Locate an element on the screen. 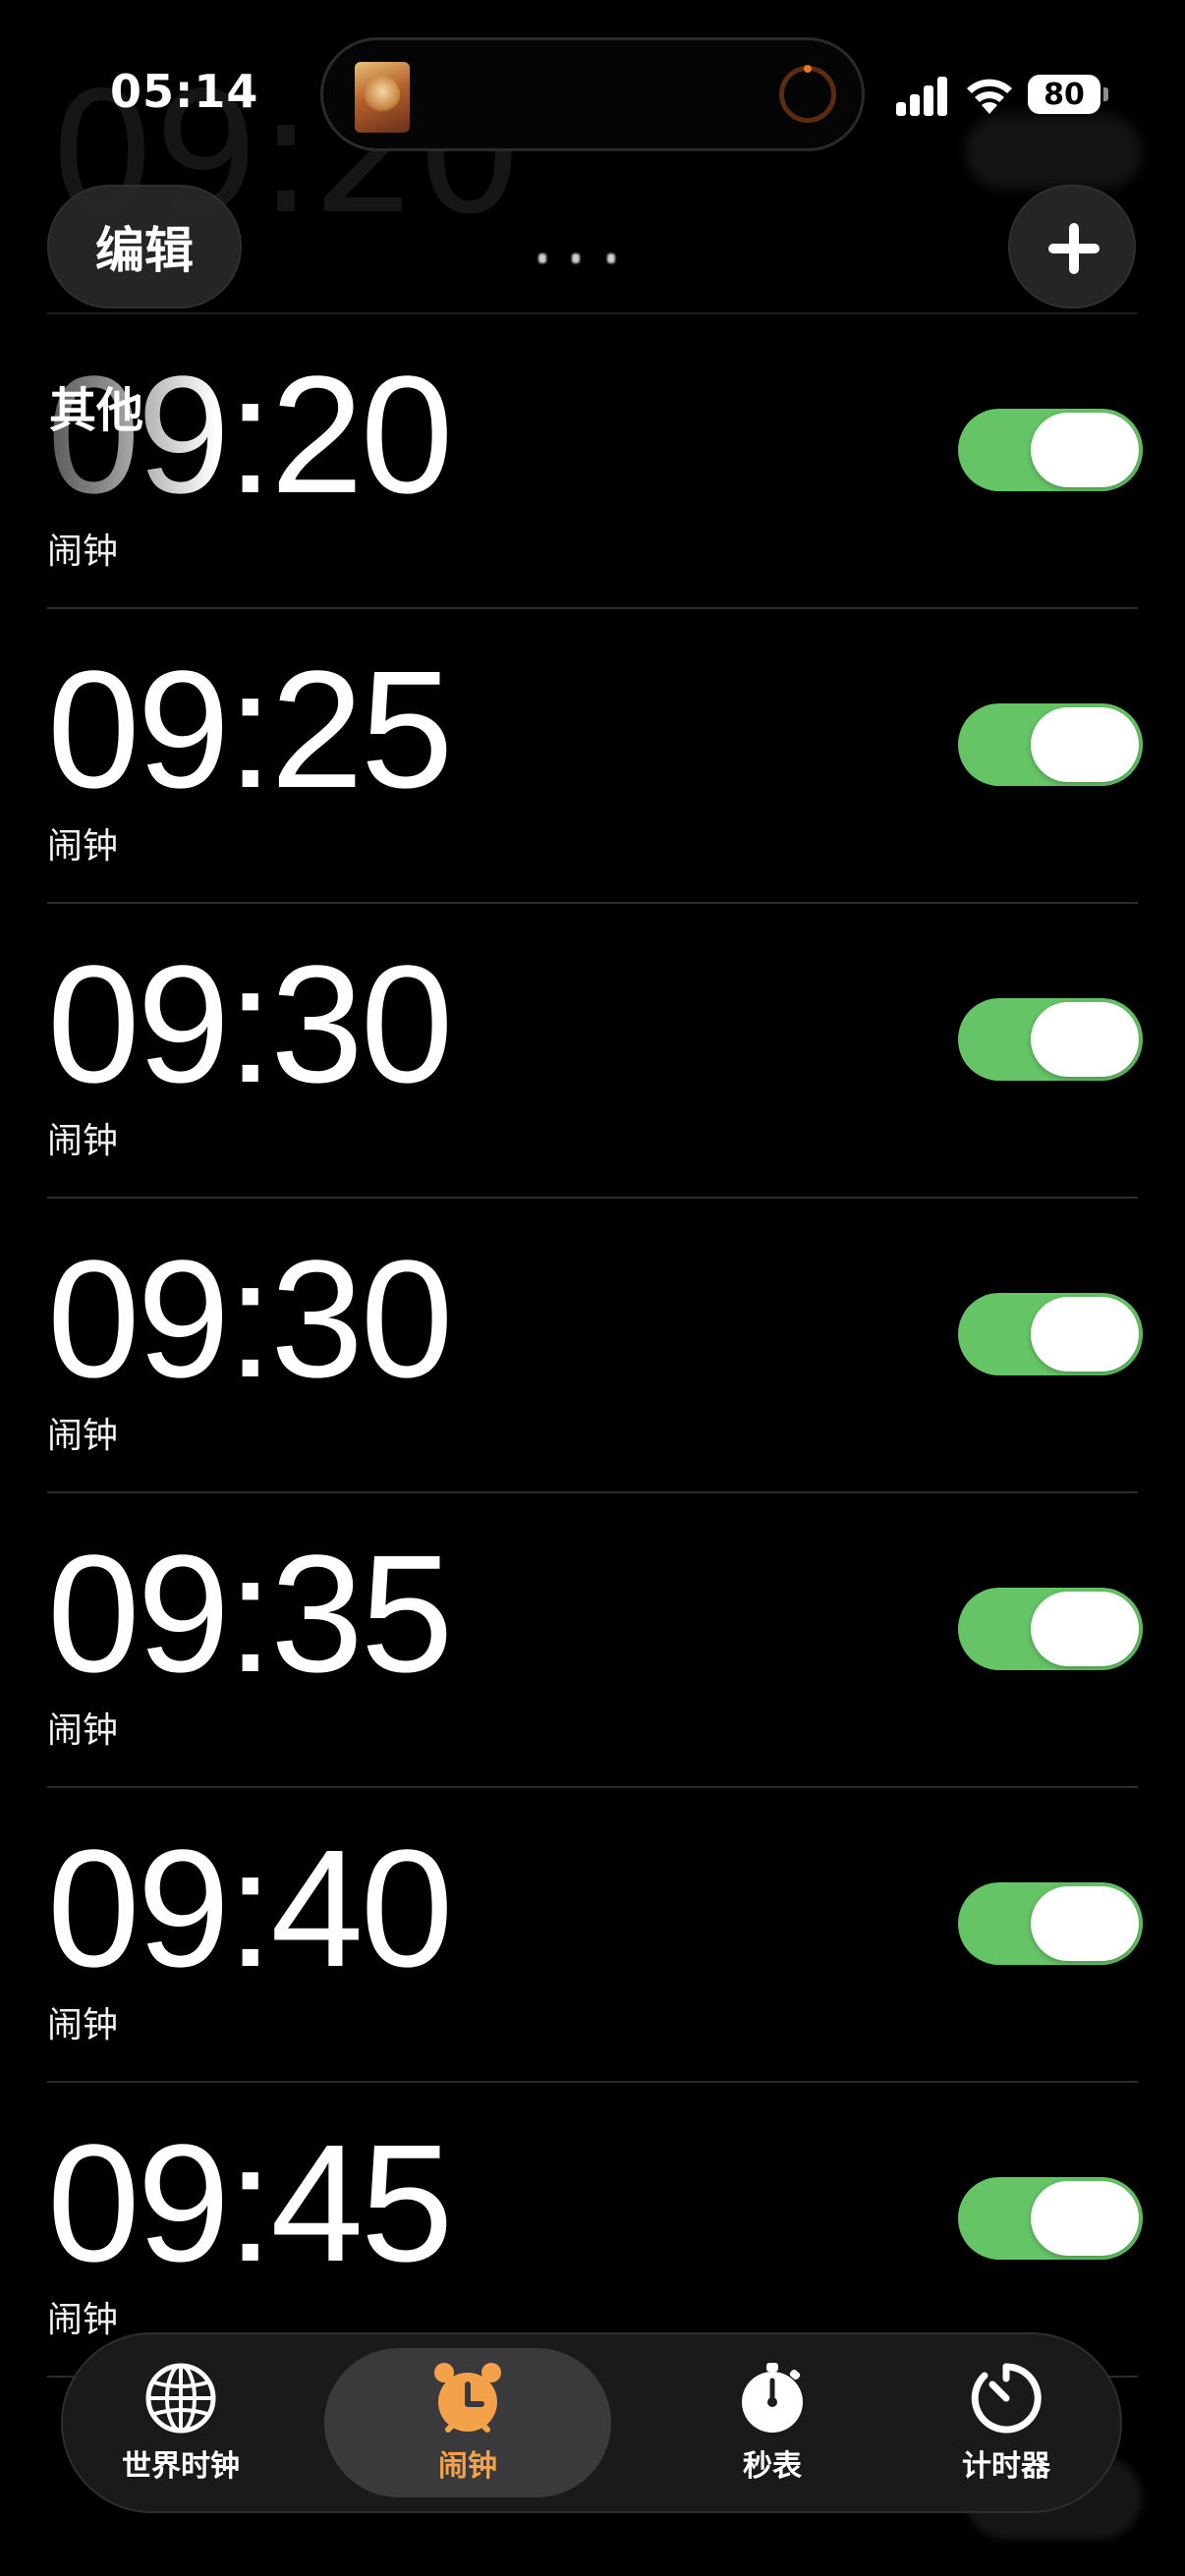 The width and height of the screenshot is (1185, 2576). add-alarm-button is located at coordinates (1072, 246).